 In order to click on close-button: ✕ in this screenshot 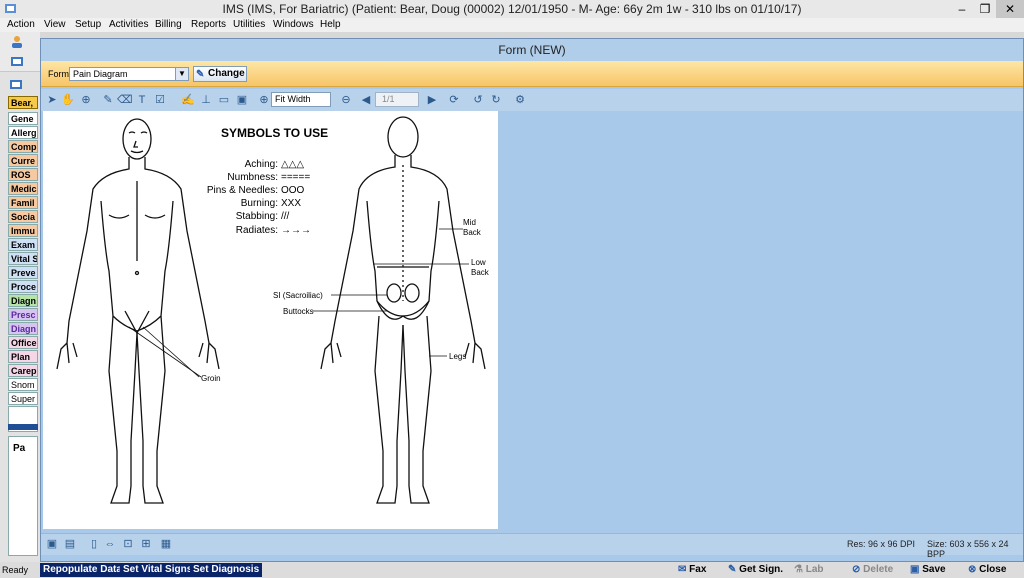, I will do `click(1010, 9)`.